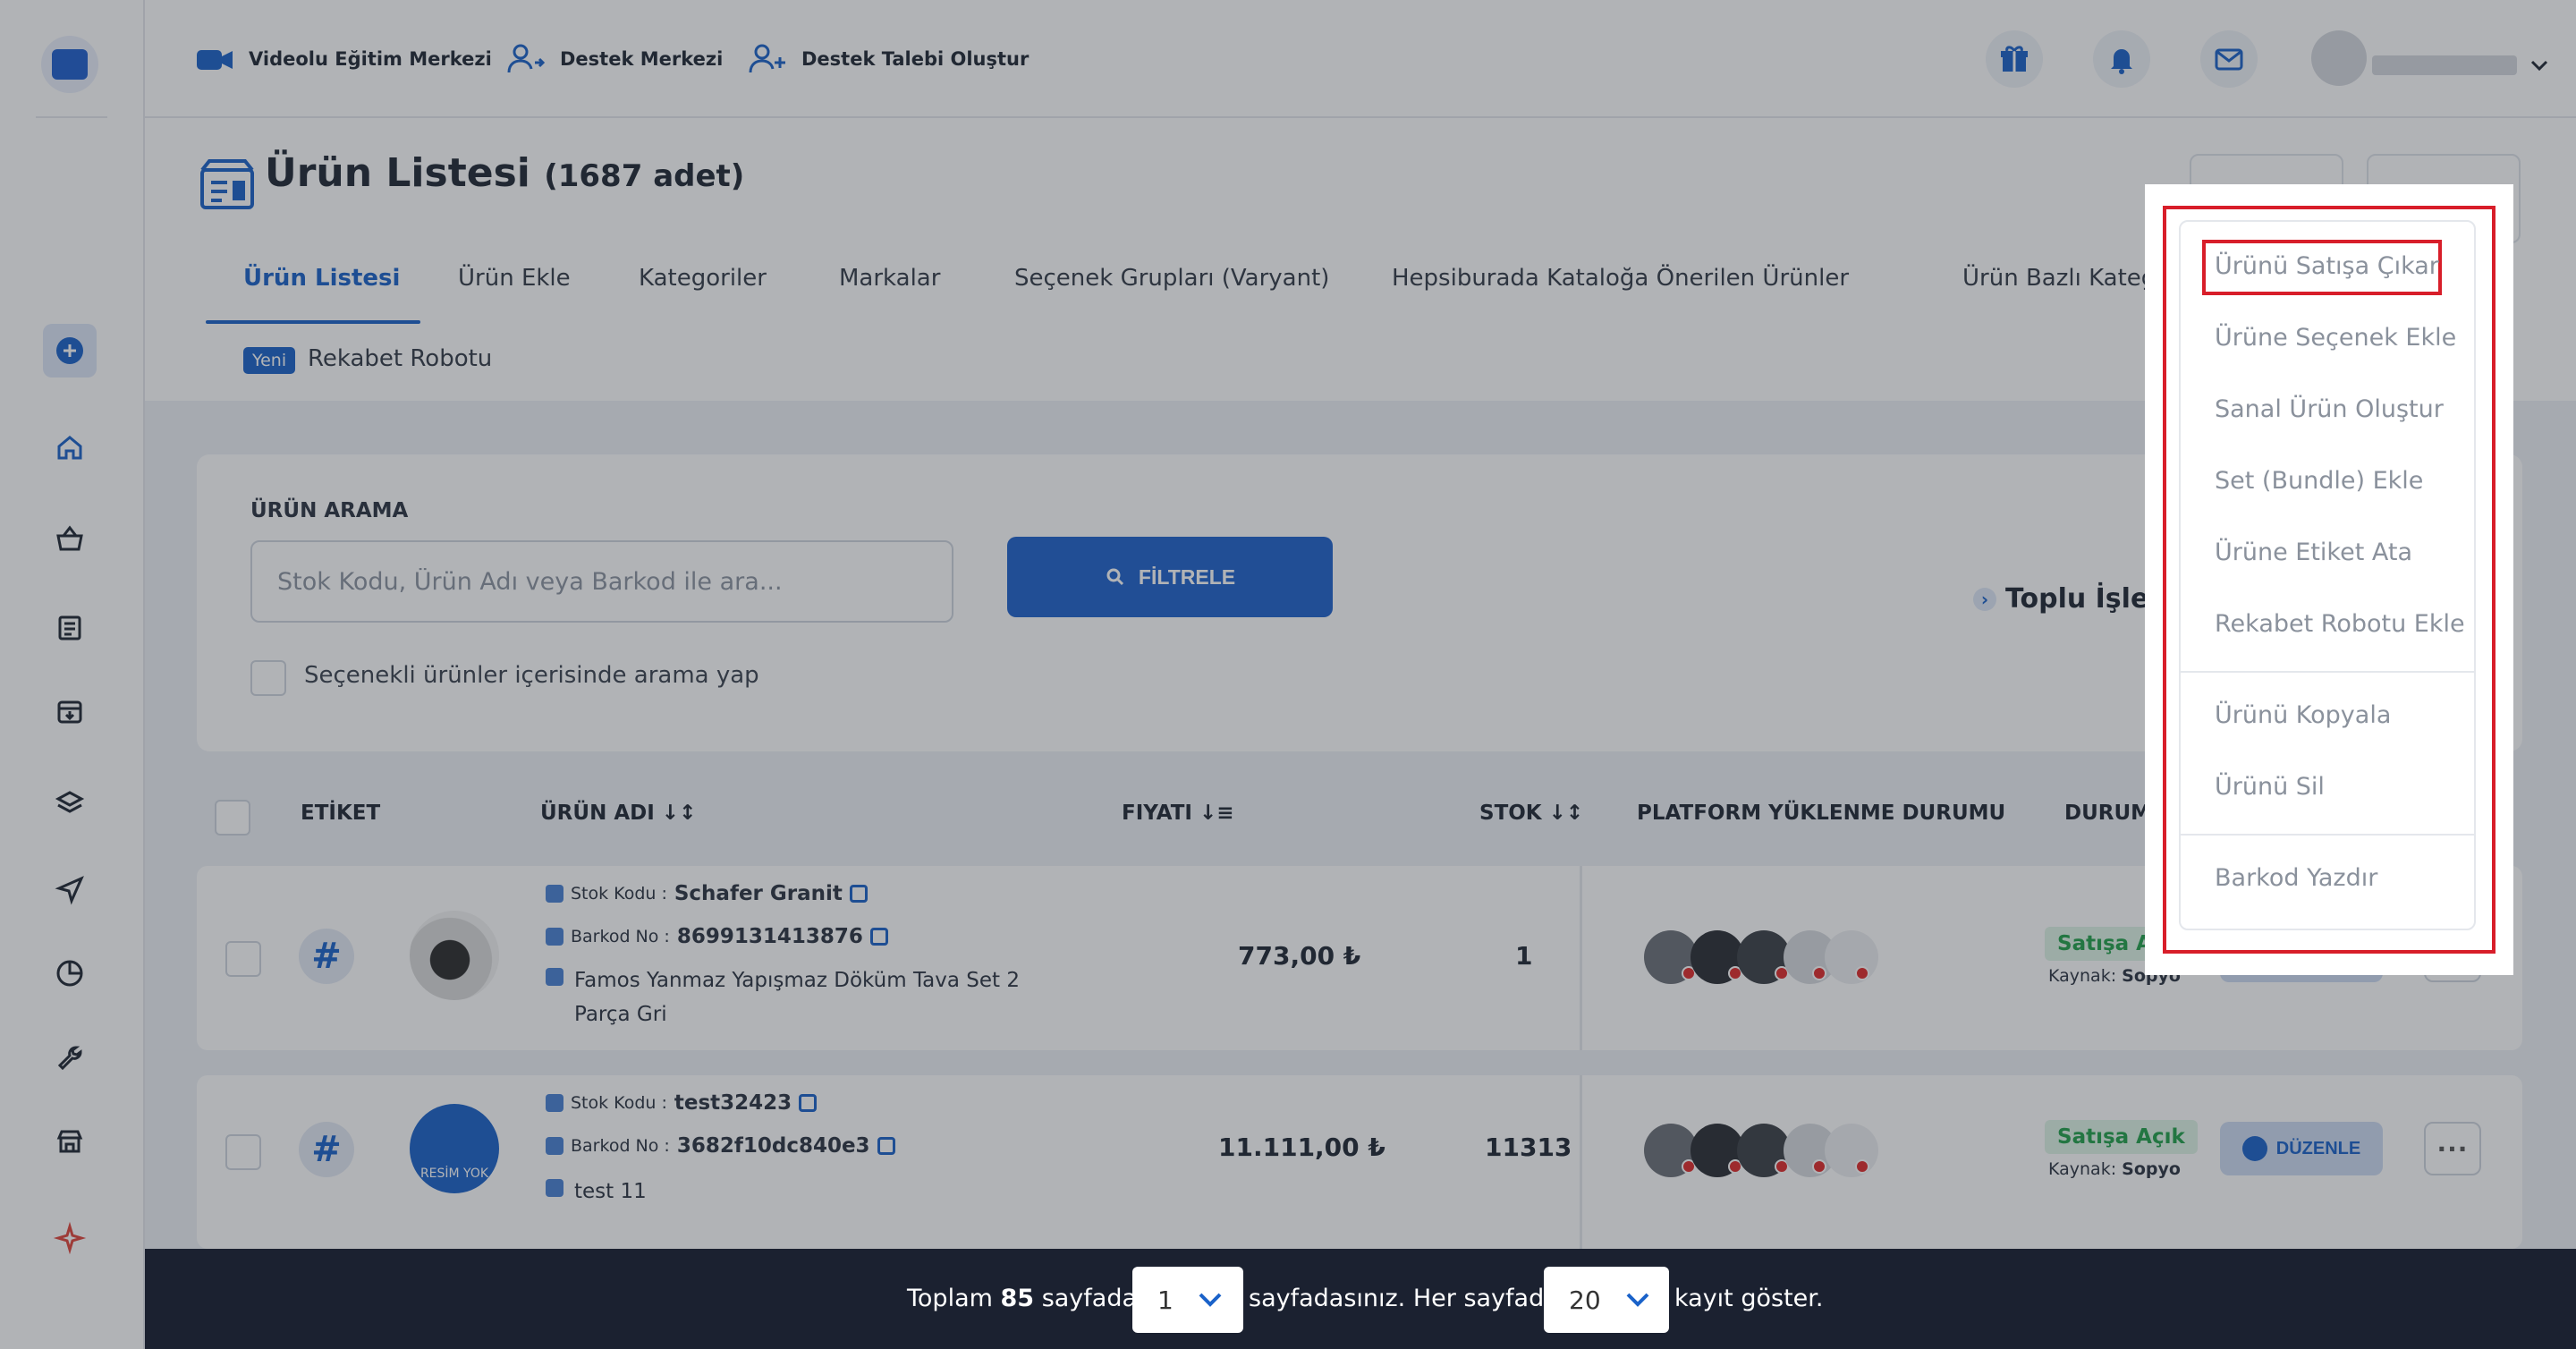 The image size is (2576, 1349). Describe the element at coordinates (2270, 787) in the screenshot. I see `menu-item-delete-product: Ürünü Sil` at that location.